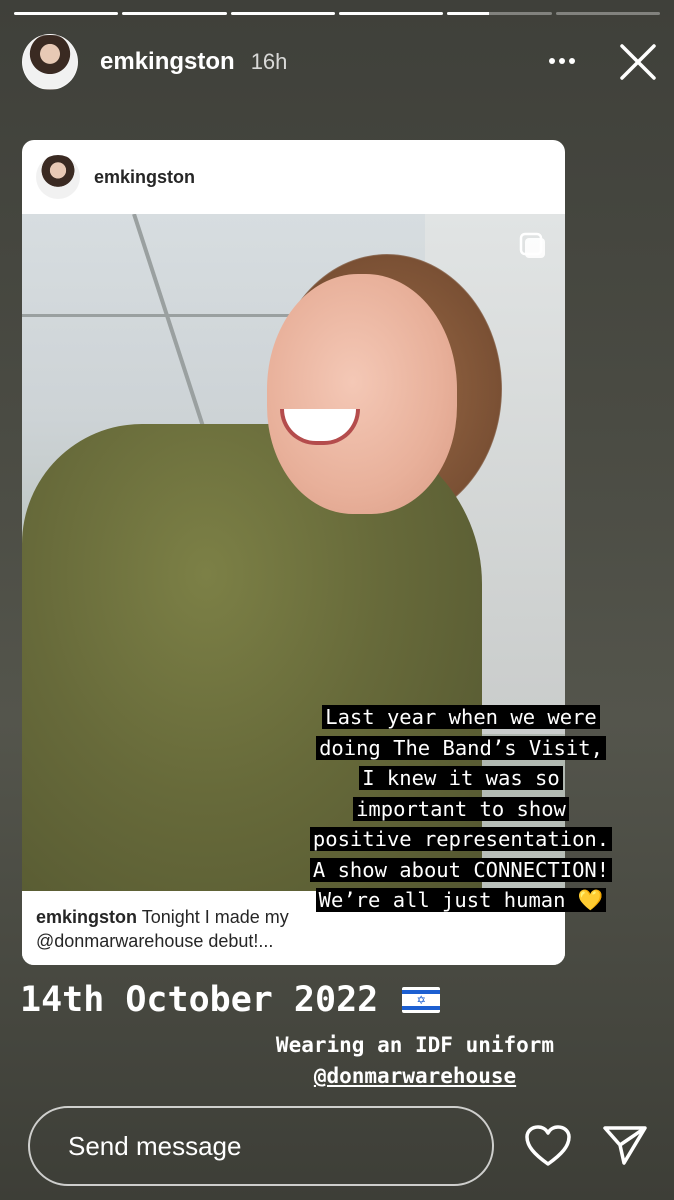 The height and width of the screenshot is (1200, 674). Describe the element at coordinates (499, 13) in the screenshot. I see `progress-segment-current` at that location.